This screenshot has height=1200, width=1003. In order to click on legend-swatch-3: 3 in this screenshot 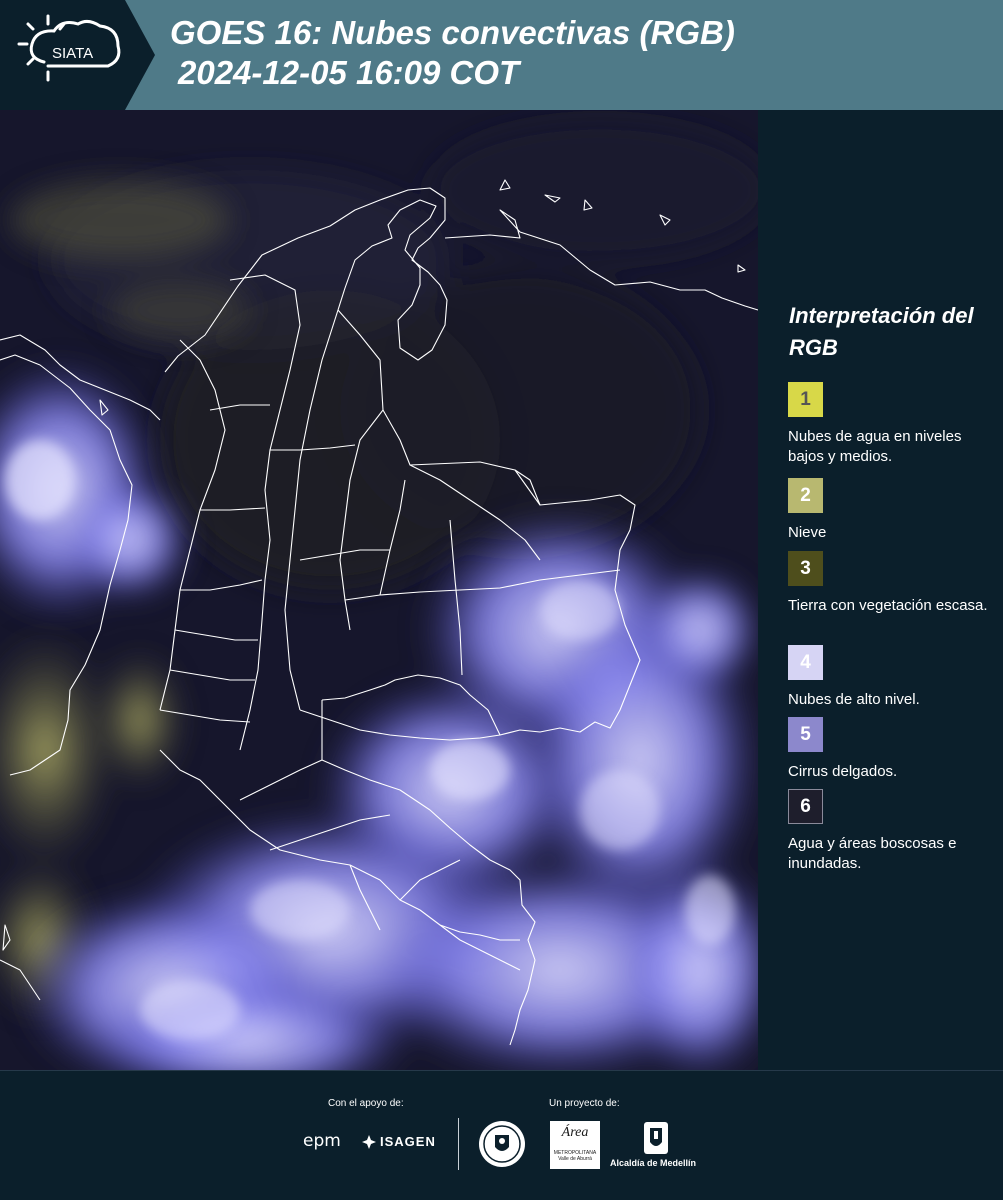, I will do `click(805, 568)`.